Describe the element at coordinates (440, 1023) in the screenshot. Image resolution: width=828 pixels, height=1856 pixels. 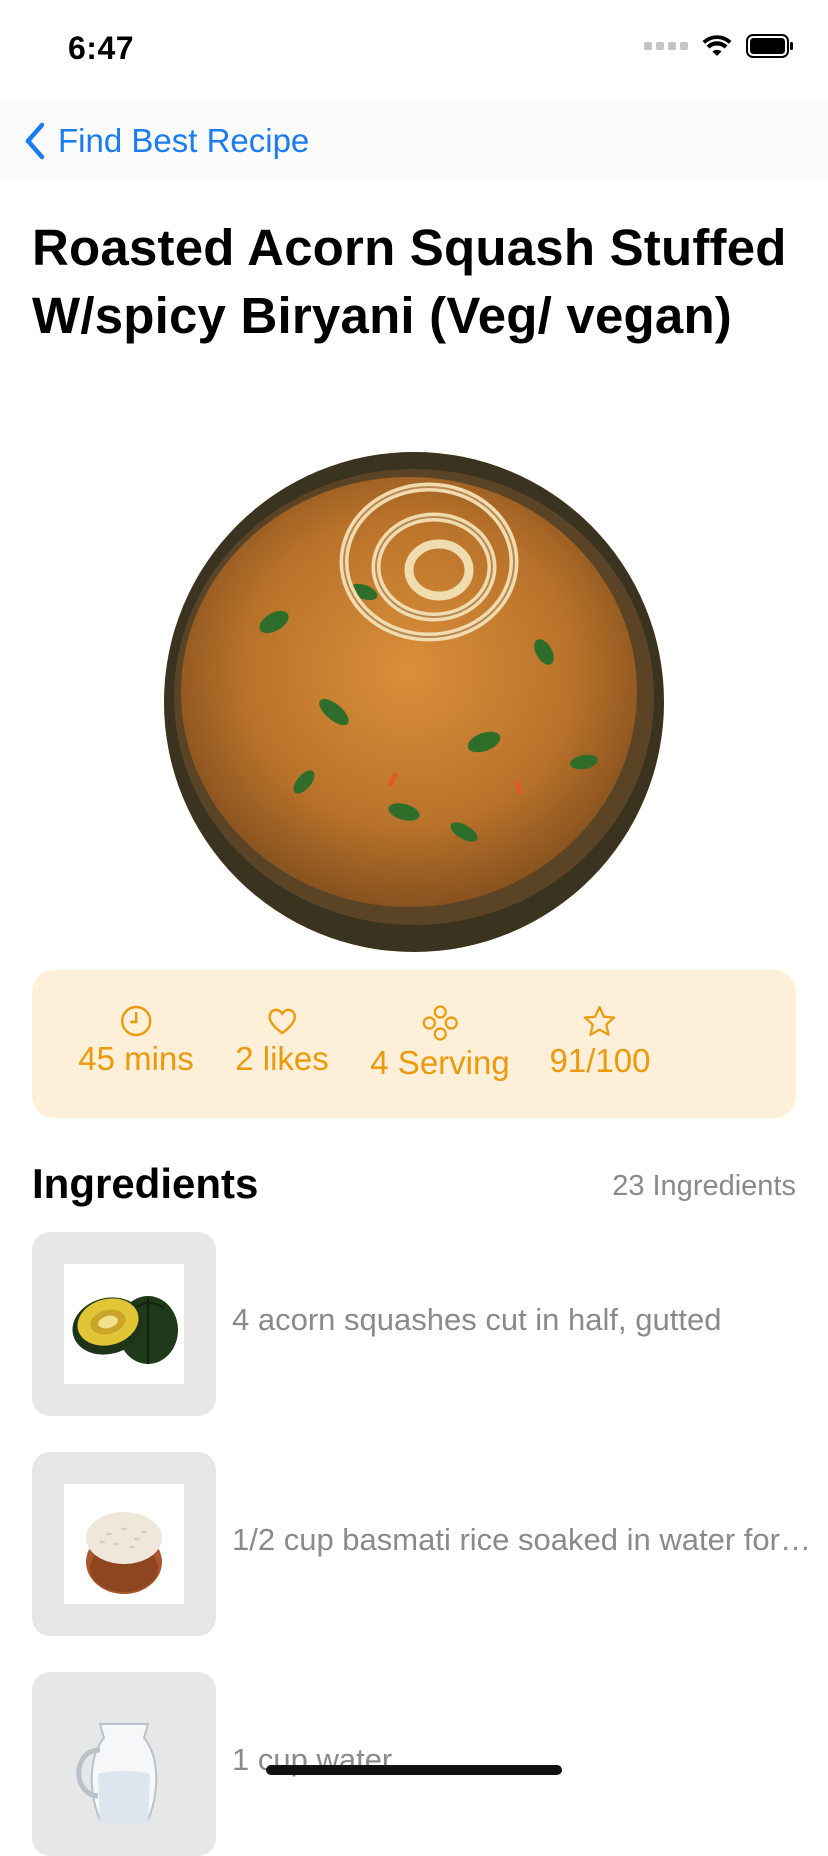
I see `serving-icon` at that location.